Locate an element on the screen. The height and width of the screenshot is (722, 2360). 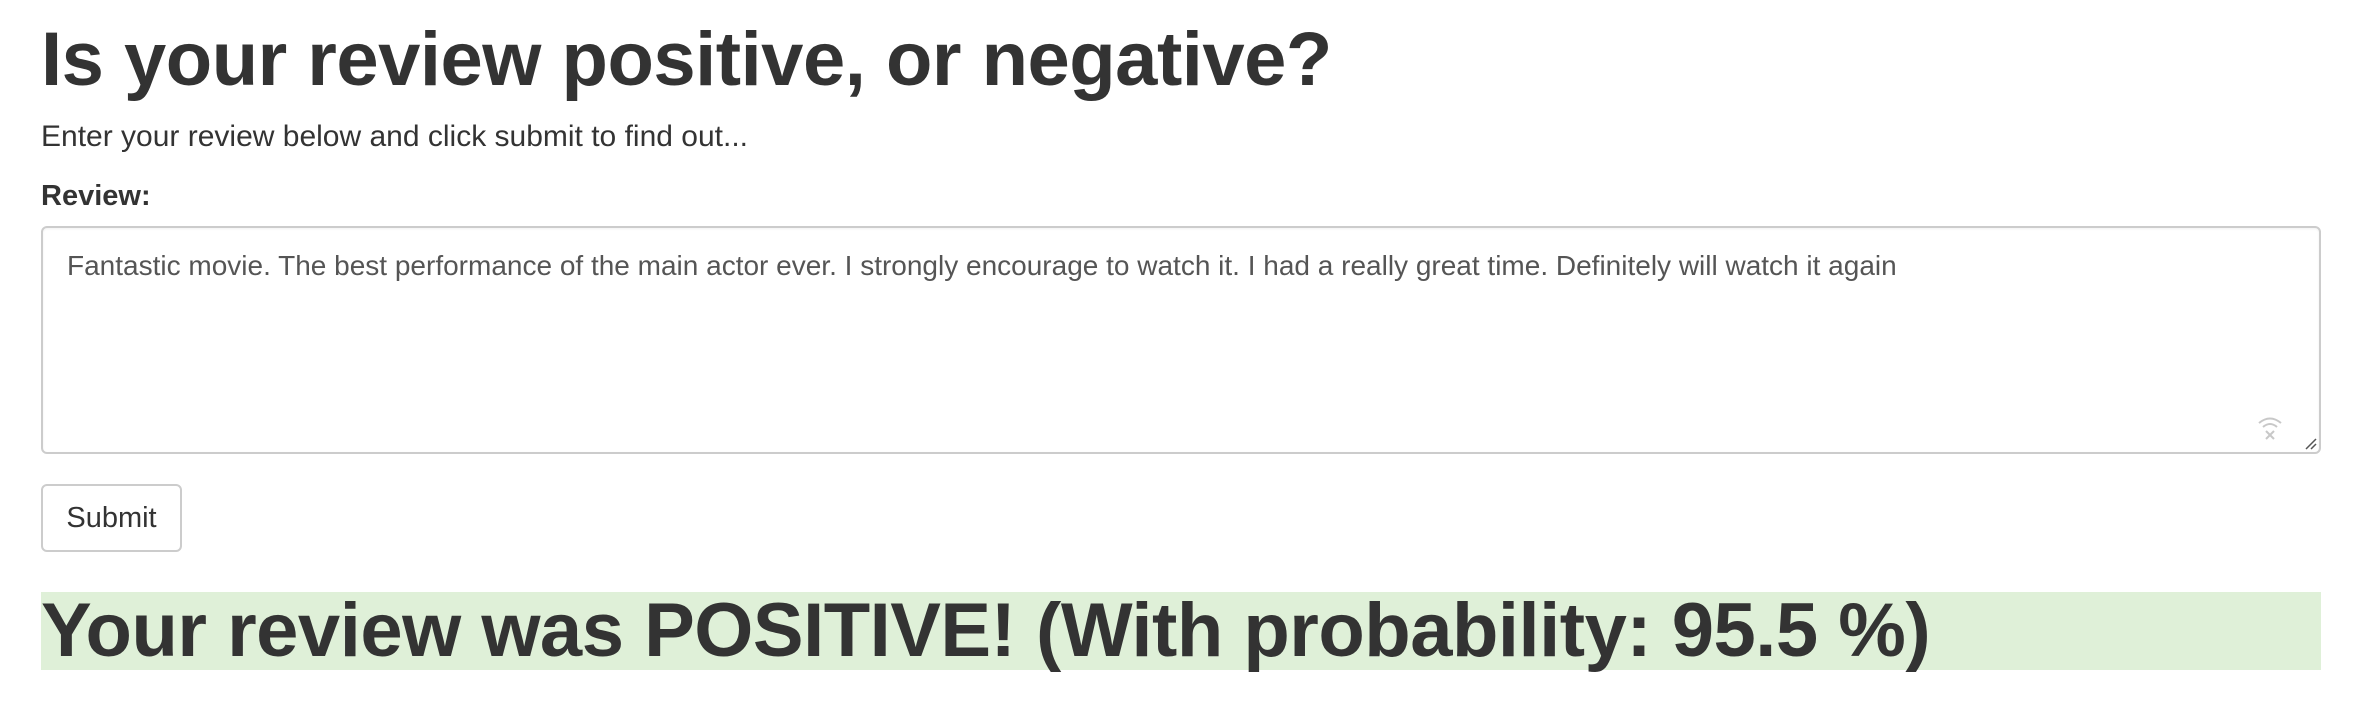
page-title: Is your review positive, or negative? is located at coordinates (686, 59).